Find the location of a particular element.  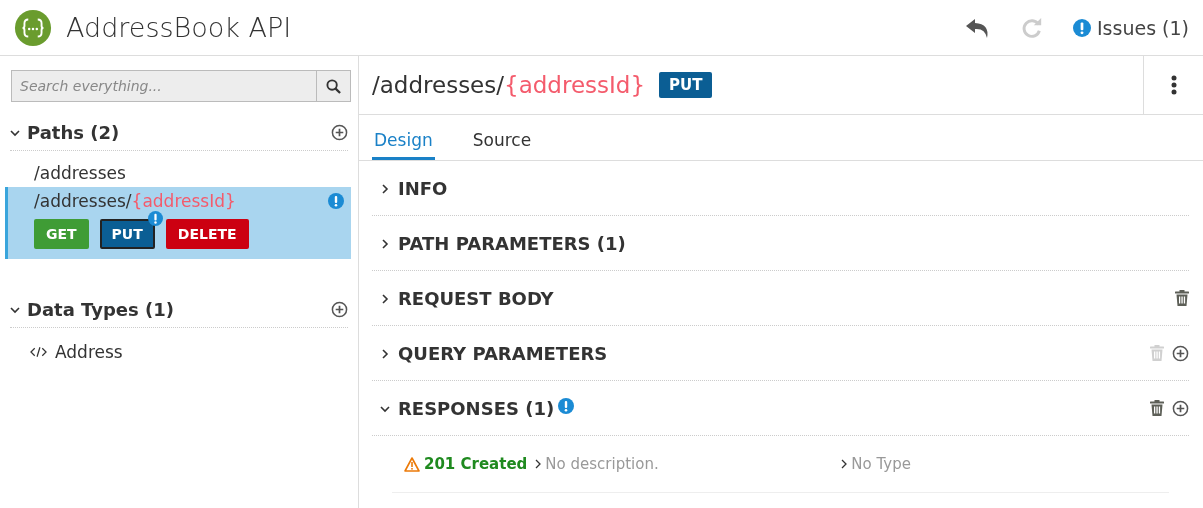

exclamation-icon is located at coordinates (1082, 27).